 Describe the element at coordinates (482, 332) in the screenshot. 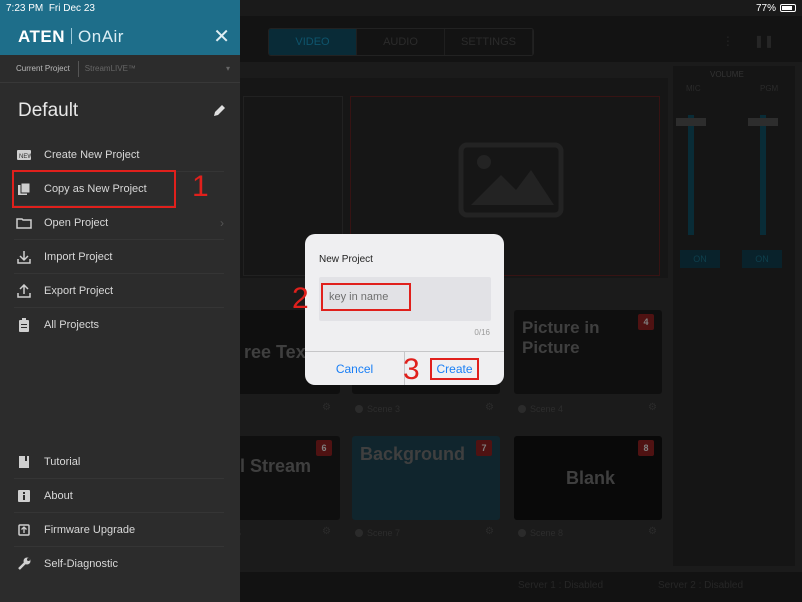

I see `char-counter: 0/16` at that location.